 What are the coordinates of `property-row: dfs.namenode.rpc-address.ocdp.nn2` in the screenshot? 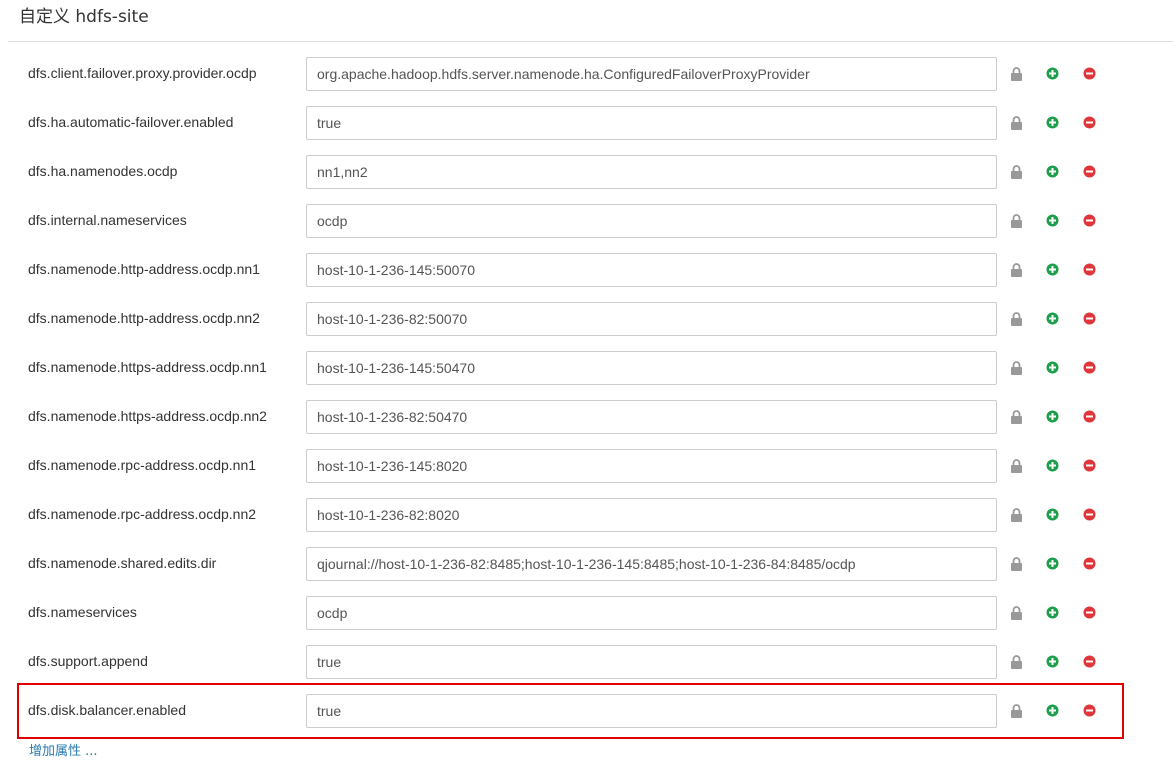 It's located at (586, 522).